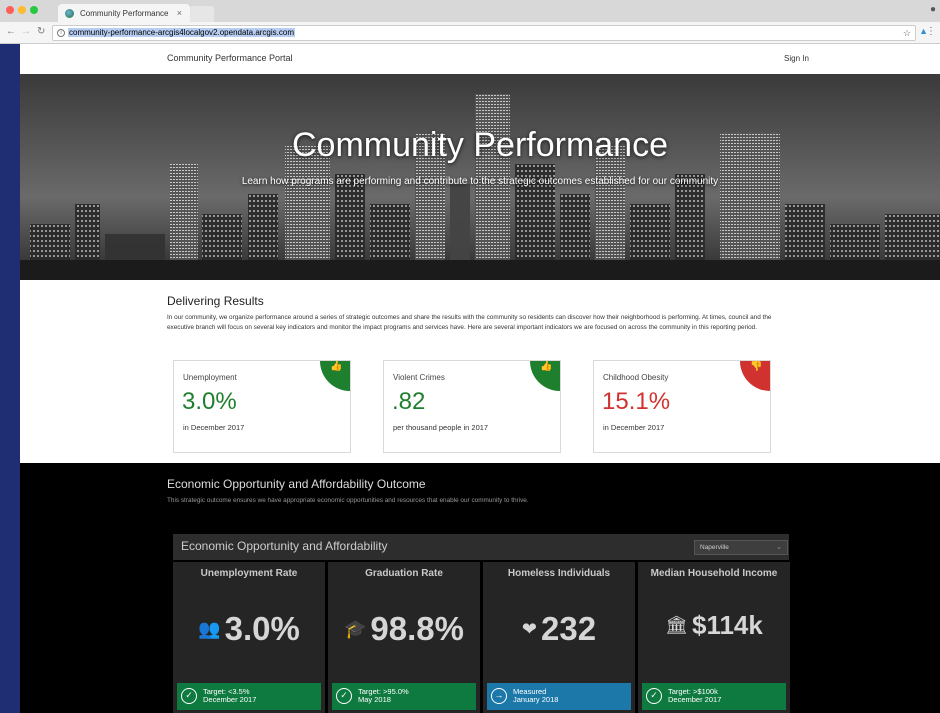  Describe the element at coordinates (933, 9) in the screenshot. I see `profile-icon: ●` at that location.